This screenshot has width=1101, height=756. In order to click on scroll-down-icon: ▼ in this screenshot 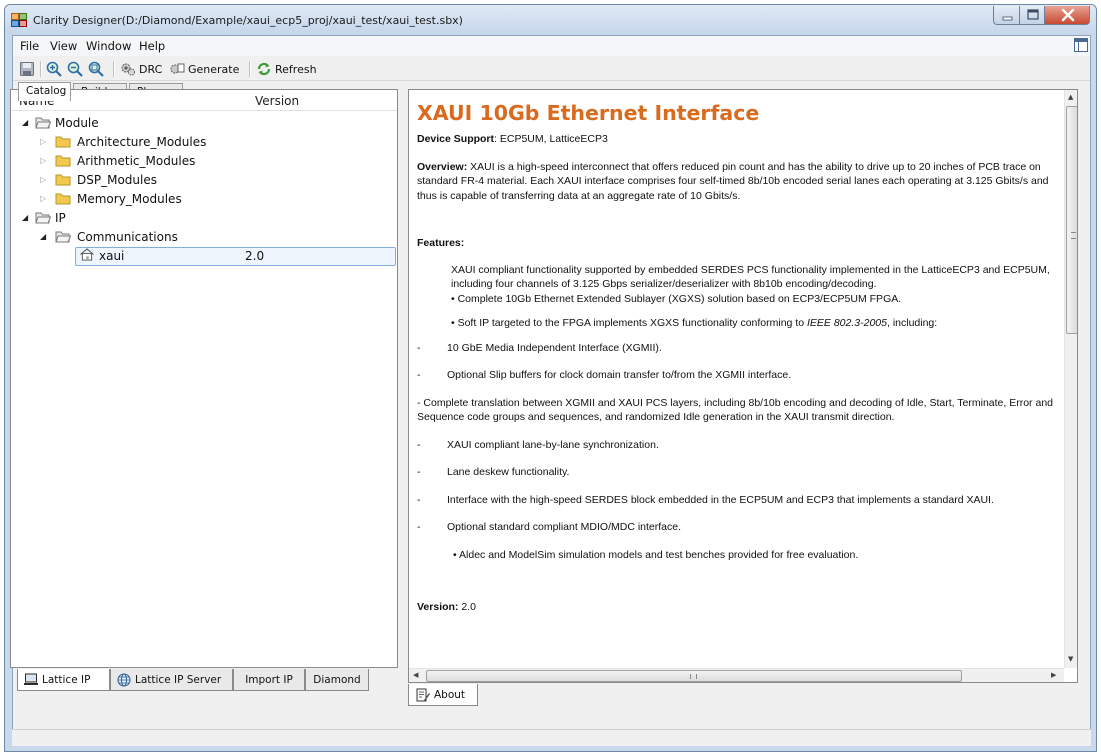, I will do `click(1070, 659)`.